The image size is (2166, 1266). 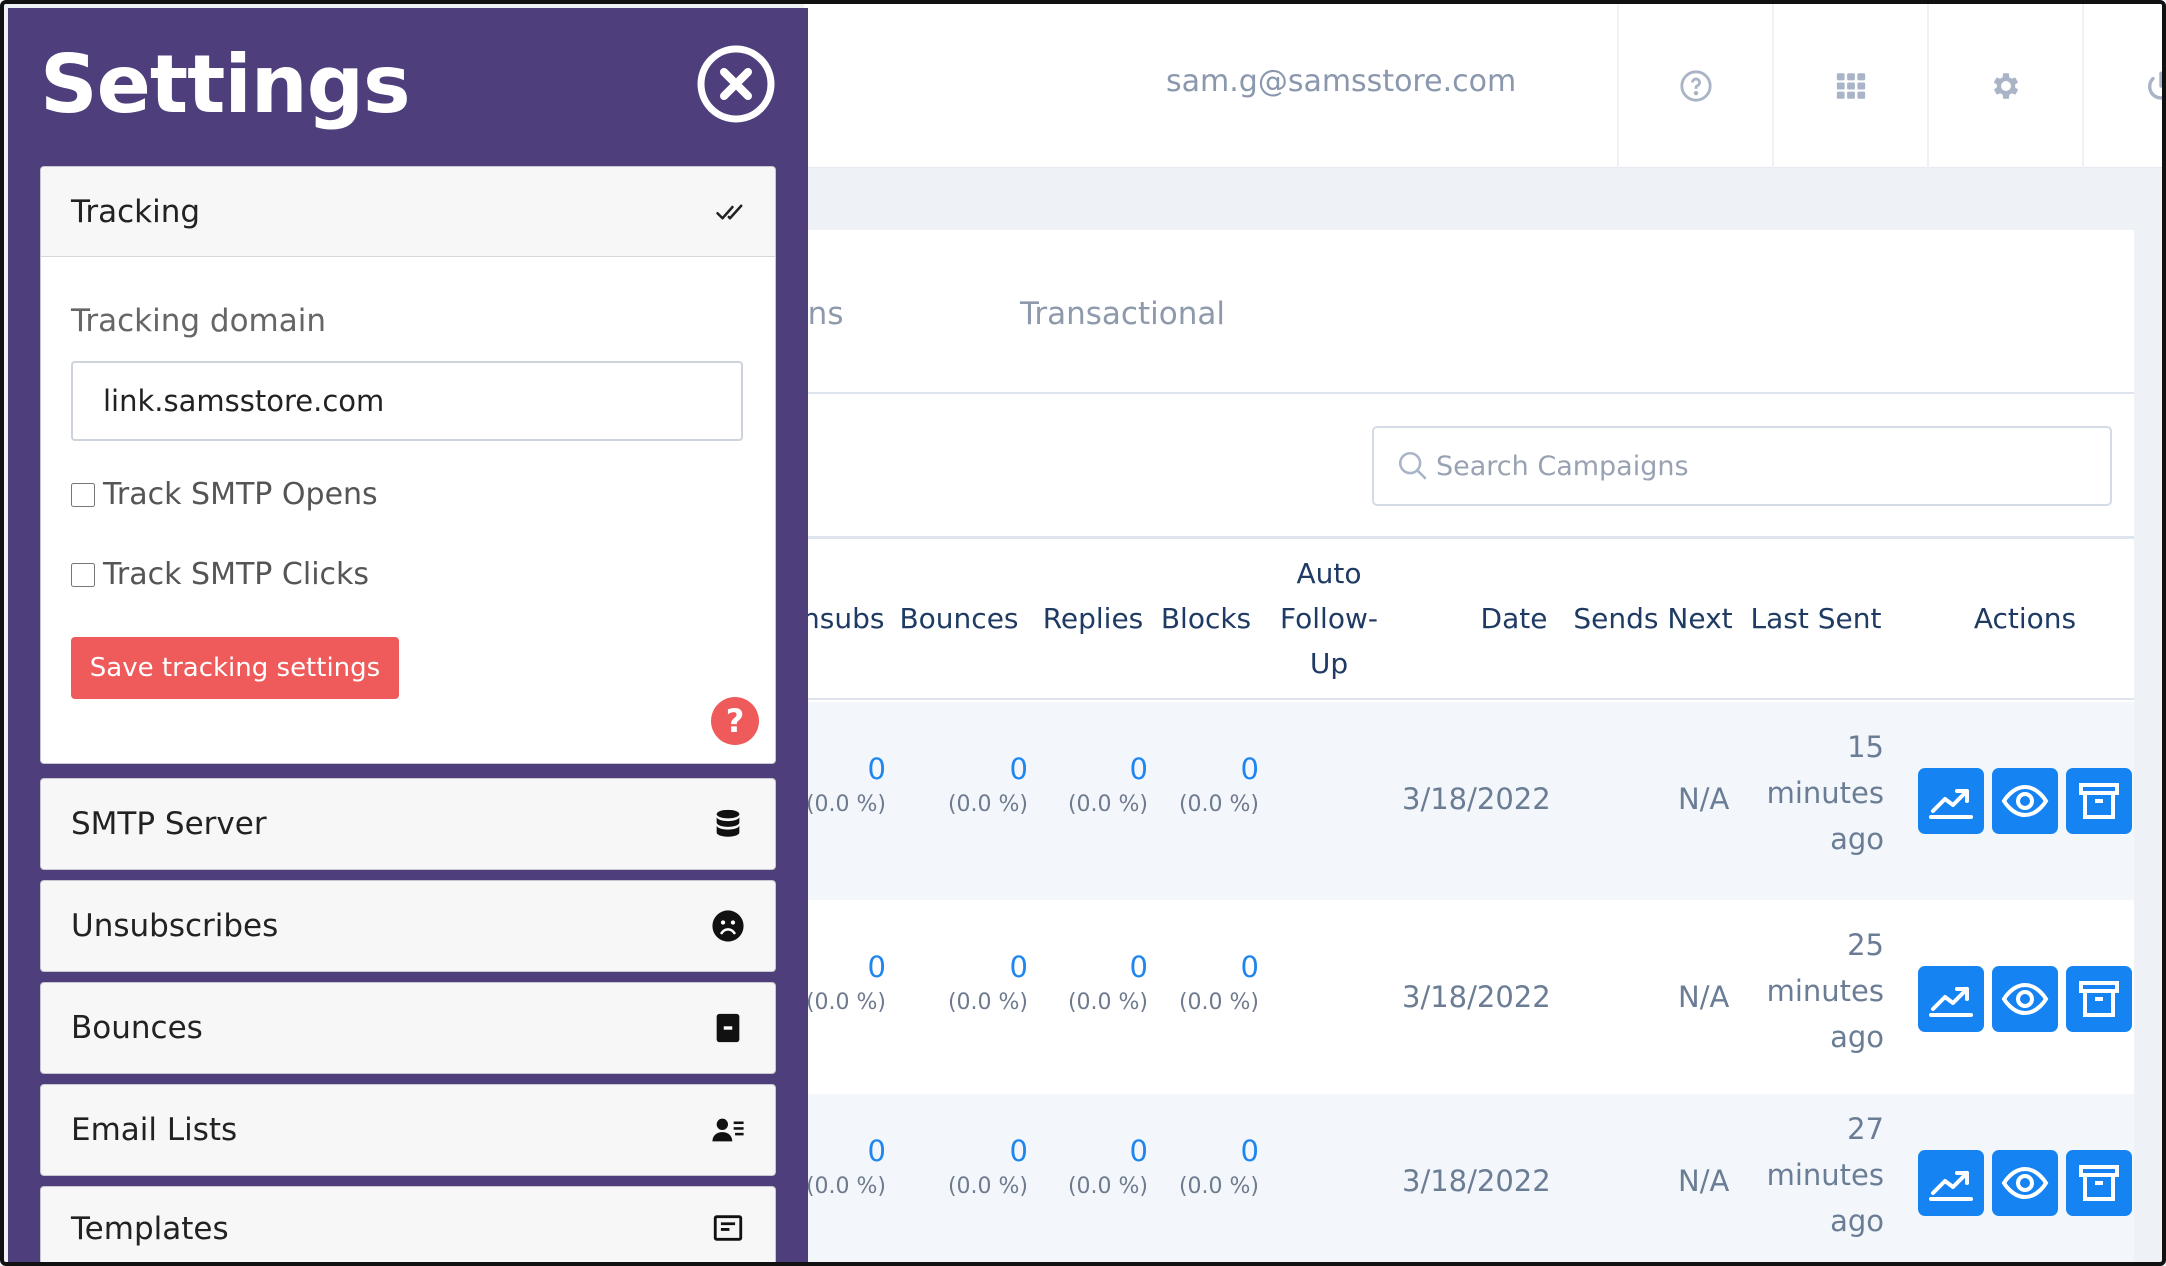 What do you see at coordinates (408, 926) in the screenshot?
I see `unsubscribes-panel: Unsubscribes` at bounding box center [408, 926].